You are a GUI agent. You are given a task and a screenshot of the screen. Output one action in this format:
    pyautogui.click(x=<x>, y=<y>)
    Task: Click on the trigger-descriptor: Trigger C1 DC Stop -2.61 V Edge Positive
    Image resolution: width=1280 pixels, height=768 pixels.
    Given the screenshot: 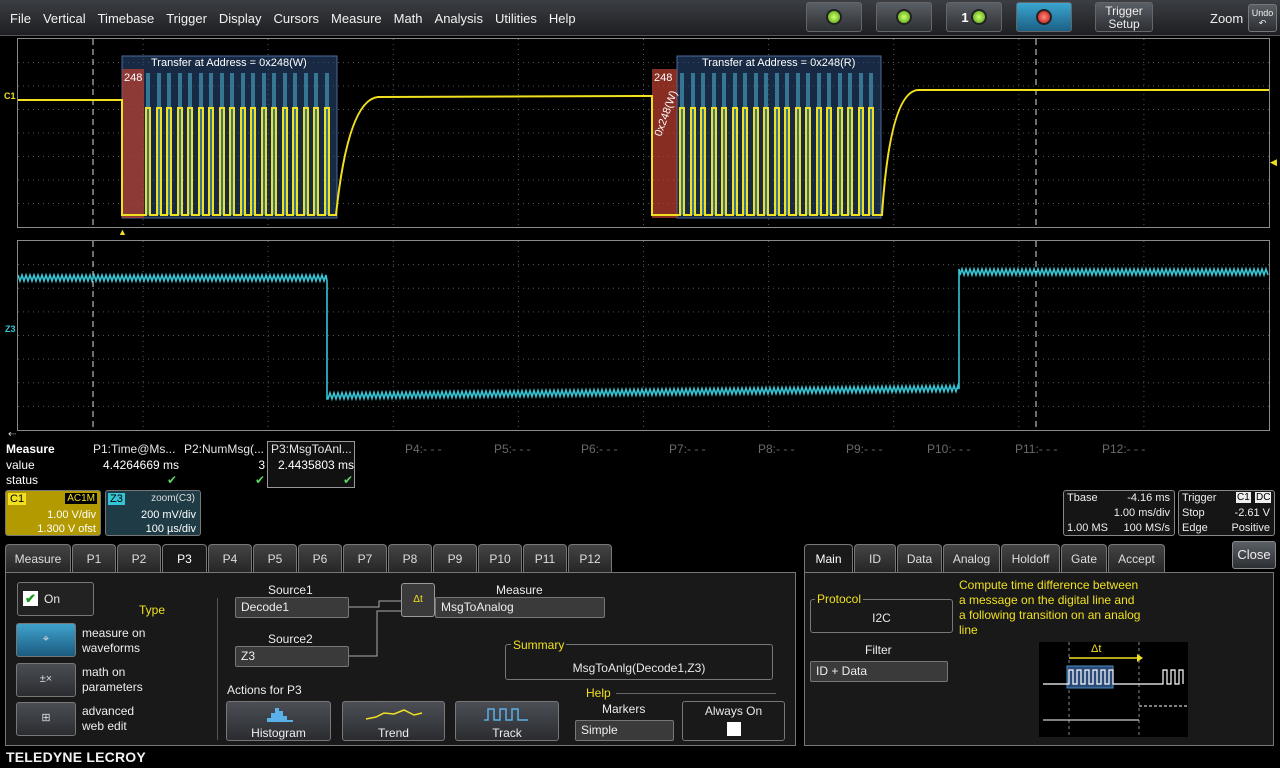 What is the action you would take?
    pyautogui.click(x=1226, y=513)
    